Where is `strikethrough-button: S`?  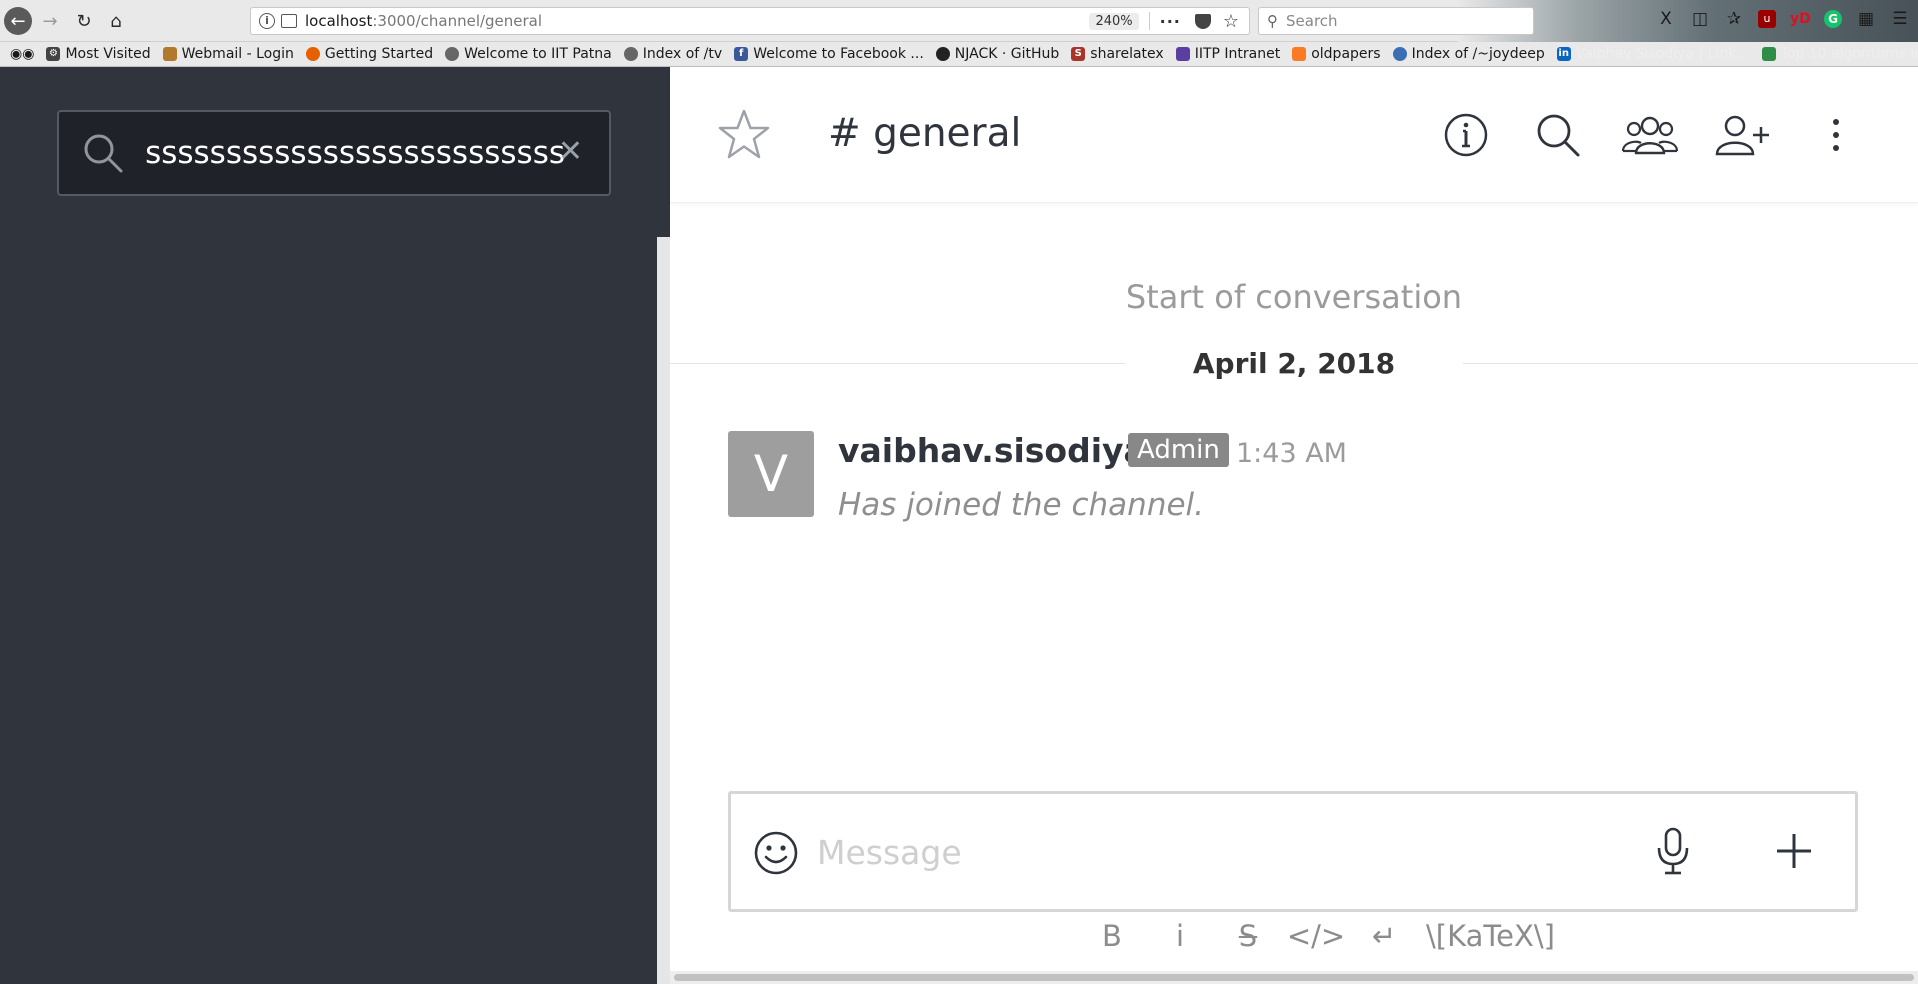 strikethrough-button: S is located at coordinates (1248, 936).